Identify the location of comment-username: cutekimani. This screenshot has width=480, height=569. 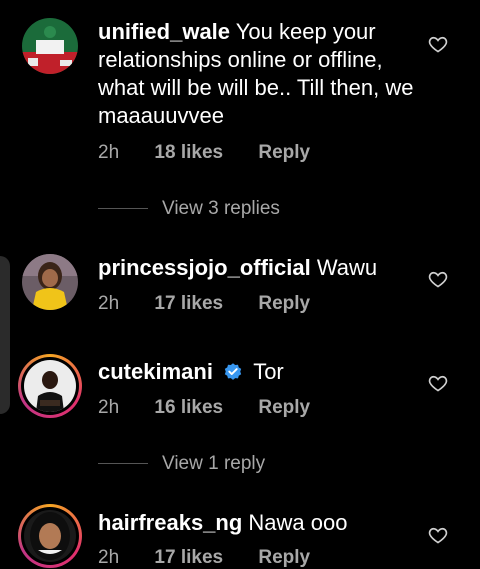
(155, 371).